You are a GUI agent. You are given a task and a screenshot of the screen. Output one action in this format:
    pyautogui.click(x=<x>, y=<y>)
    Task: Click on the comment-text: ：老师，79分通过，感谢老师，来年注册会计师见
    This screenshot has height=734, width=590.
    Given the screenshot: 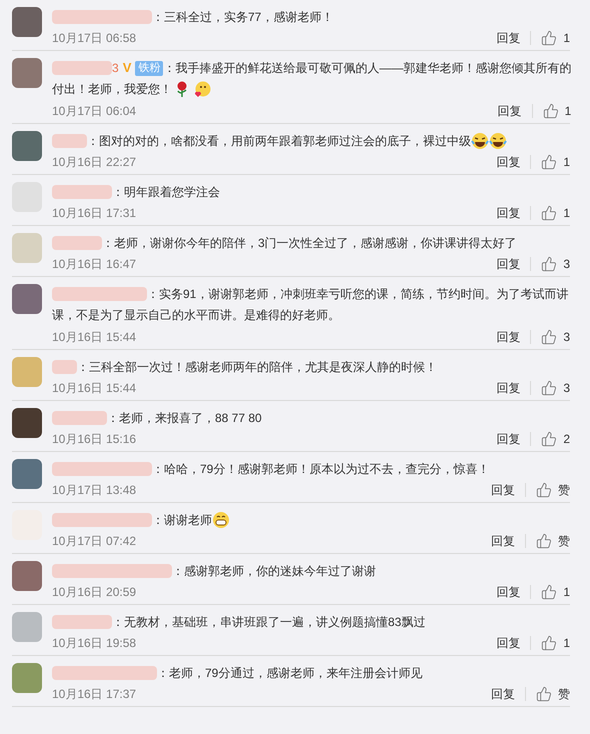 What is the action you would take?
    pyautogui.click(x=289, y=673)
    